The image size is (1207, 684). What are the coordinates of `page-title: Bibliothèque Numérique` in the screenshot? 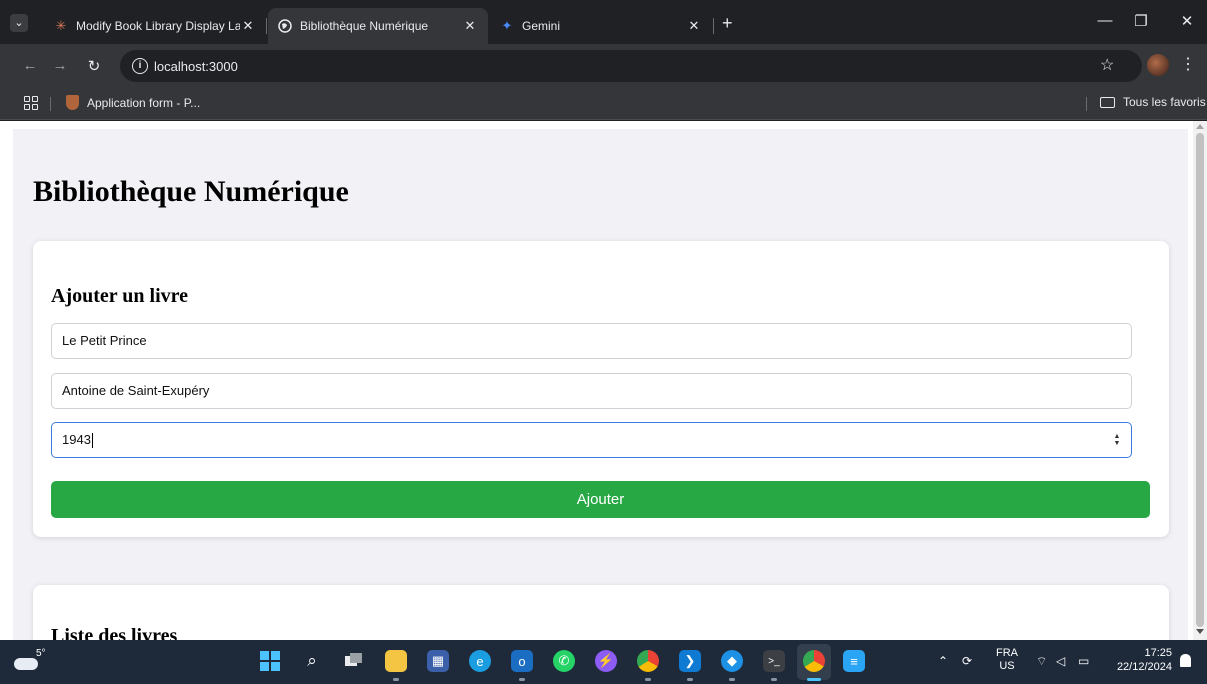 It's located at (191, 191).